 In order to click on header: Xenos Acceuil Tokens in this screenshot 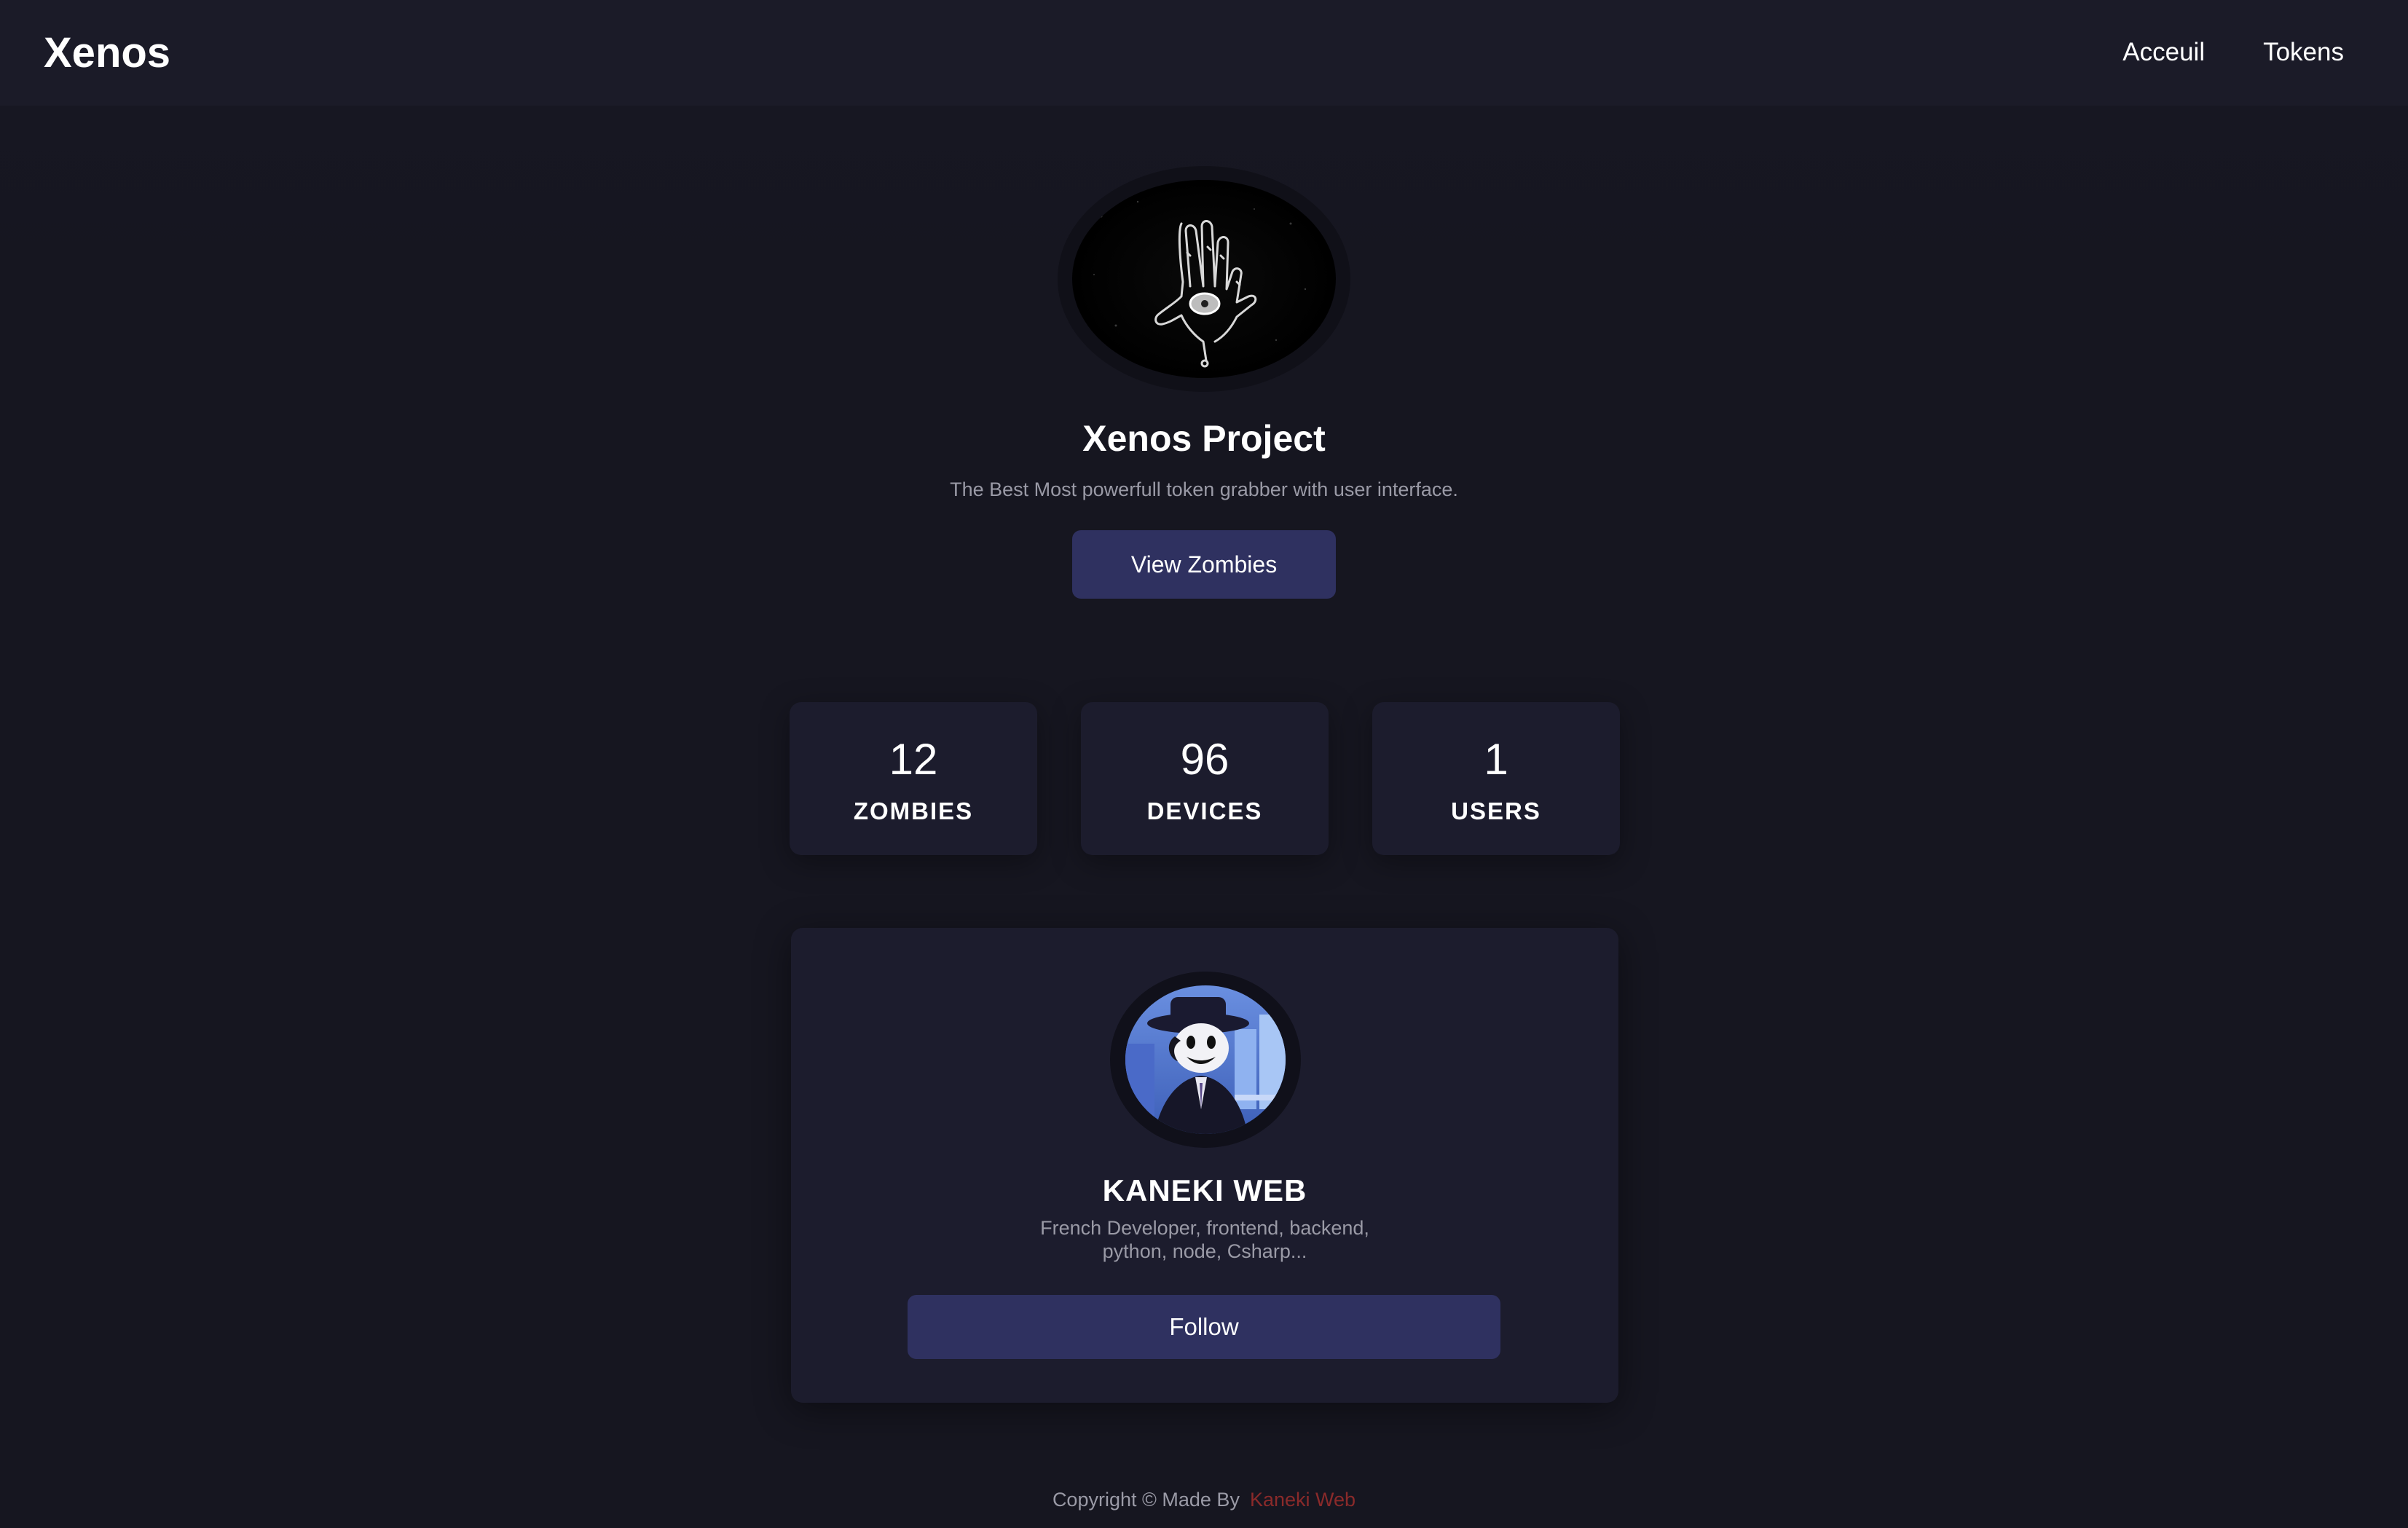, I will do `click(1204, 53)`.